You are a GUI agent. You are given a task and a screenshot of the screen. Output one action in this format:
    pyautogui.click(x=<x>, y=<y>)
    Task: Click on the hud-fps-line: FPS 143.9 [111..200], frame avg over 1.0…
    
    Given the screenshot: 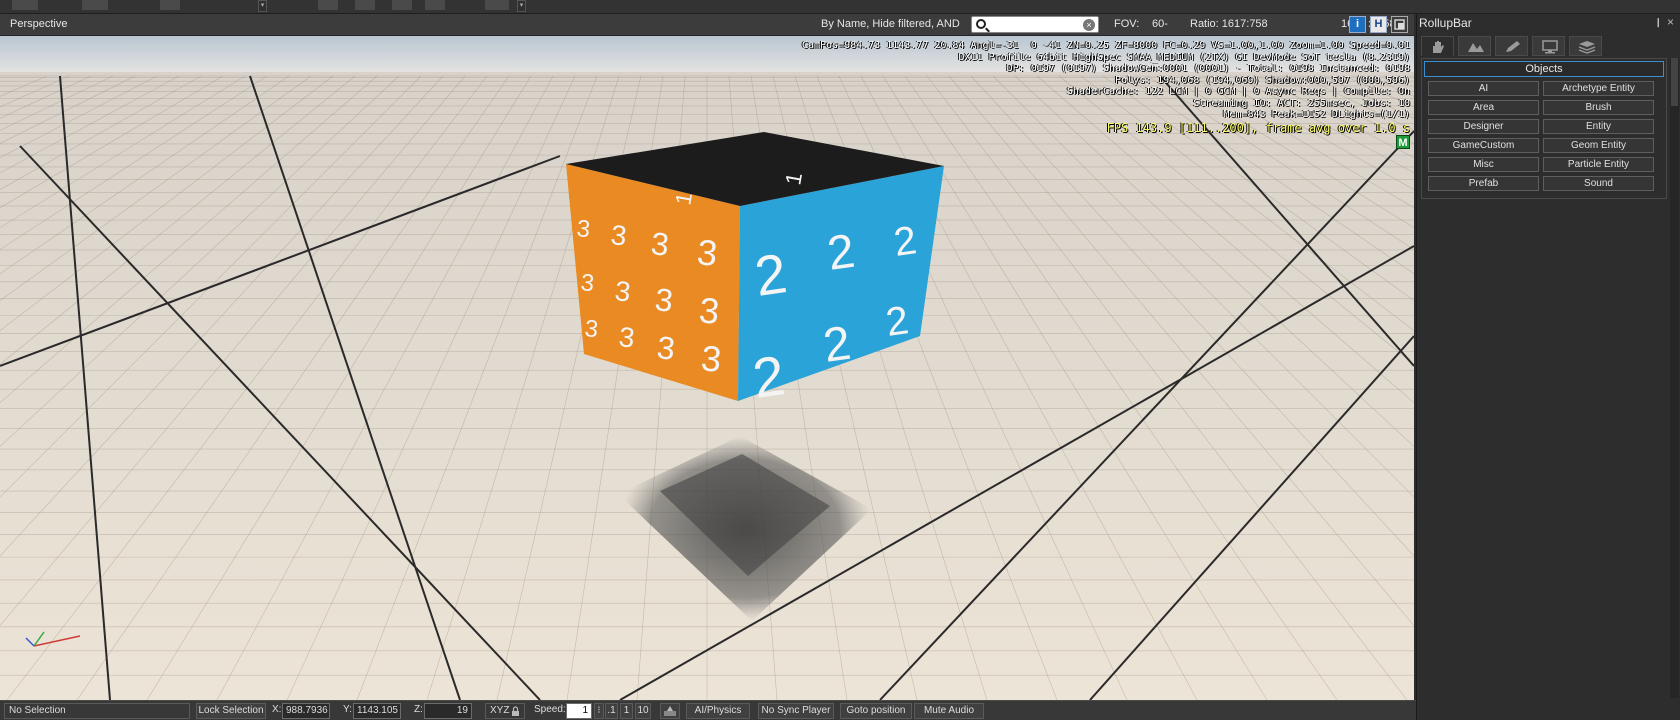 What is the action you would take?
    pyautogui.click(x=1258, y=127)
    